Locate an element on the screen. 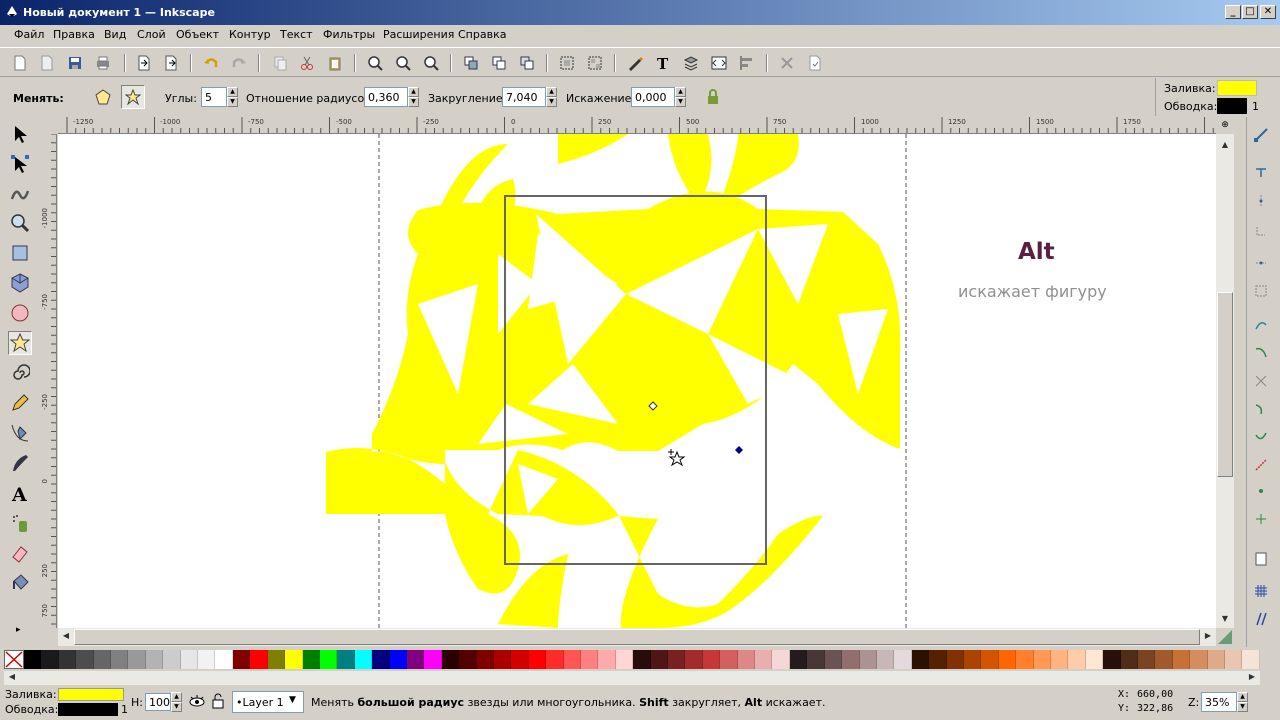 This screenshot has height=720, width=1280. menu-file: Файл is located at coordinates (29, 34).